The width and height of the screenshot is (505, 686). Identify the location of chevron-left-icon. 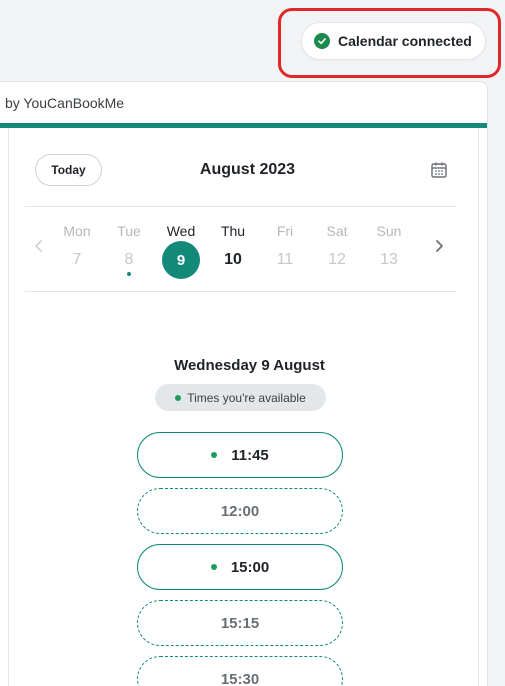
(39, 246).